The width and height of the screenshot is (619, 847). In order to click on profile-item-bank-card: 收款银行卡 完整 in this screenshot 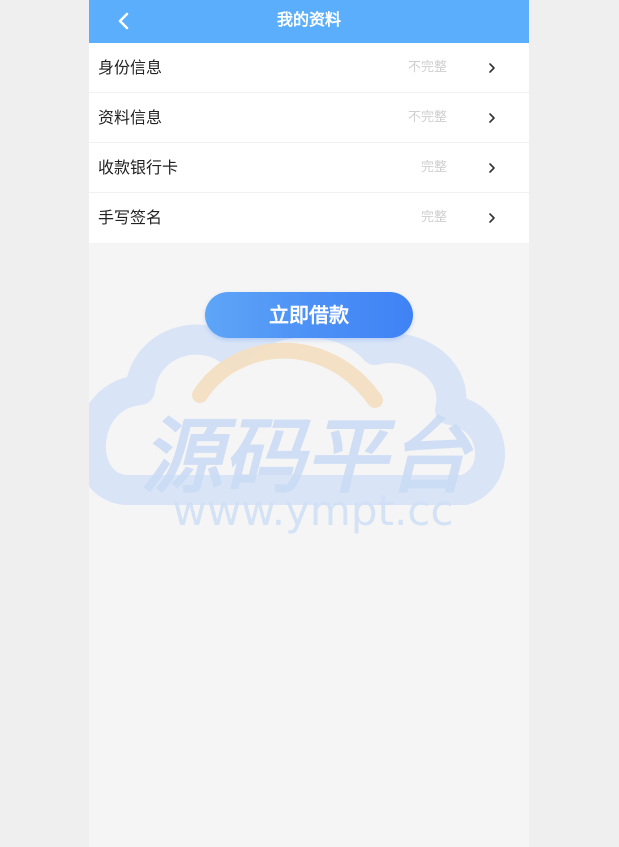, I will do `click(309, 168)`.